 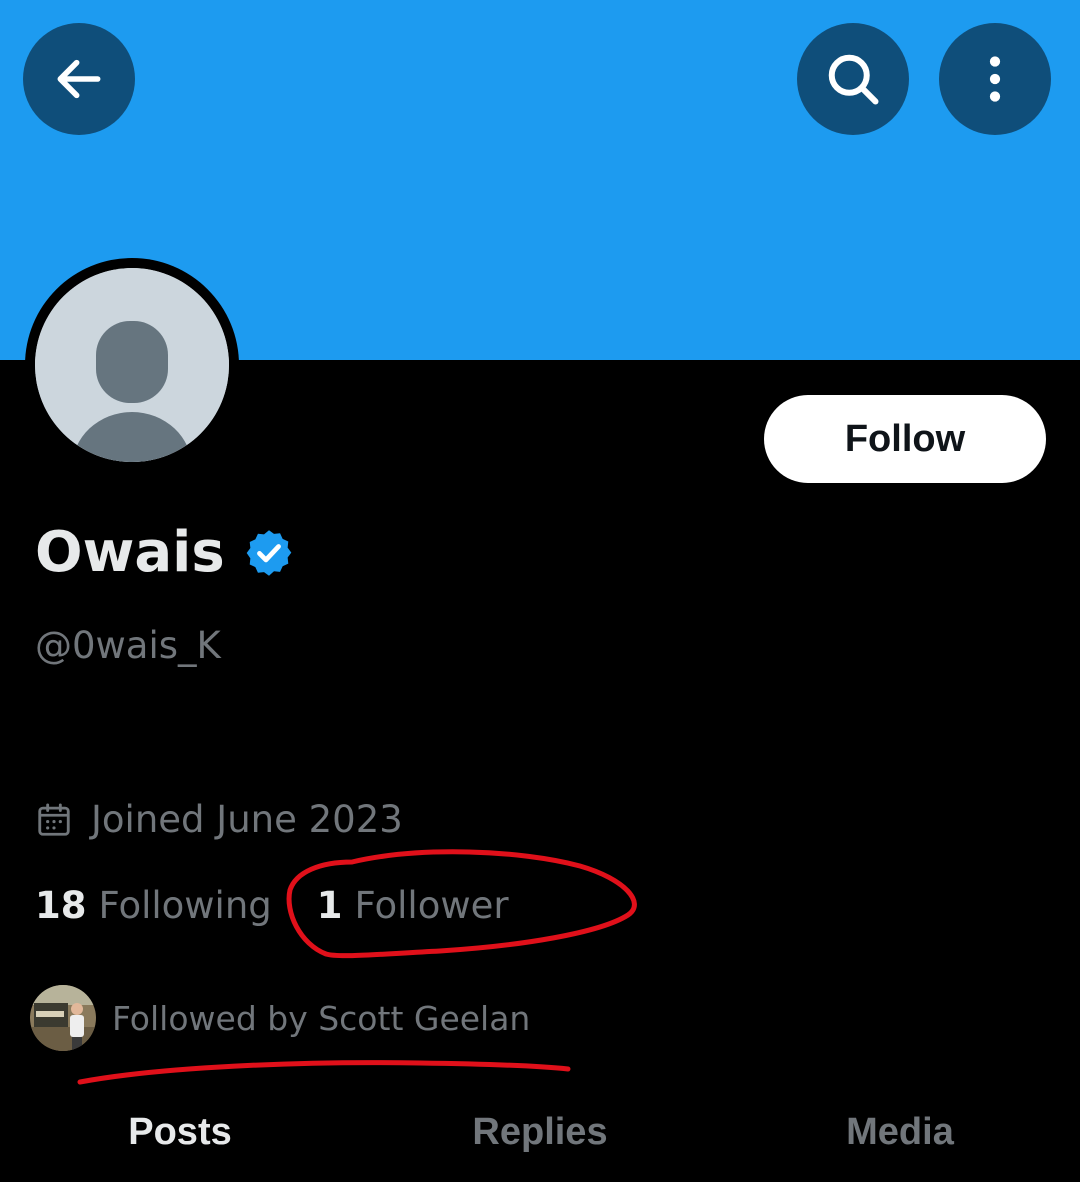 What do you see at coordinates (128, 645) in the screenshot?
I see `user-handle: @0wais_K` at bounding box center [128, 645].